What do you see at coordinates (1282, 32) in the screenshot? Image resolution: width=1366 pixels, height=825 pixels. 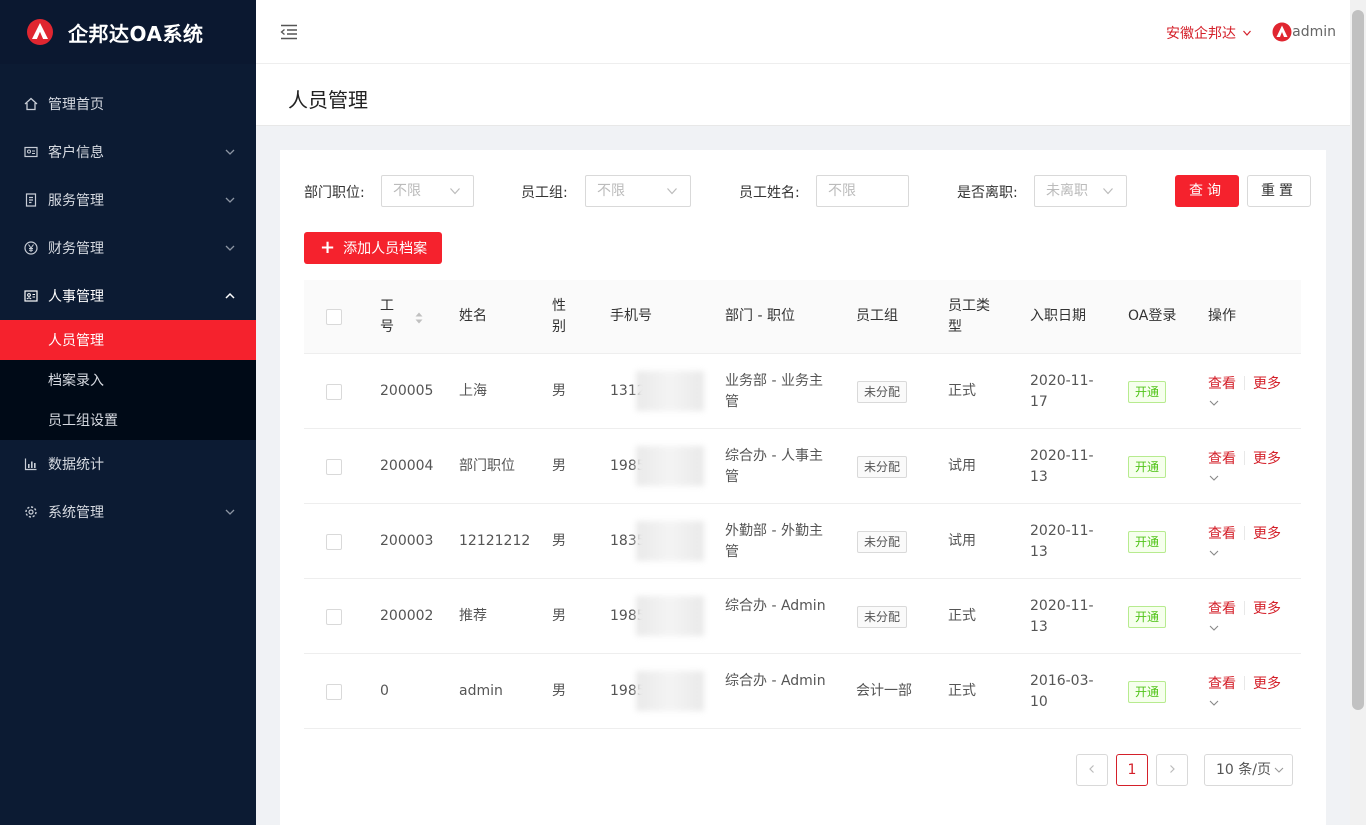 I see `avatar` at bounding box center [1282, 32].